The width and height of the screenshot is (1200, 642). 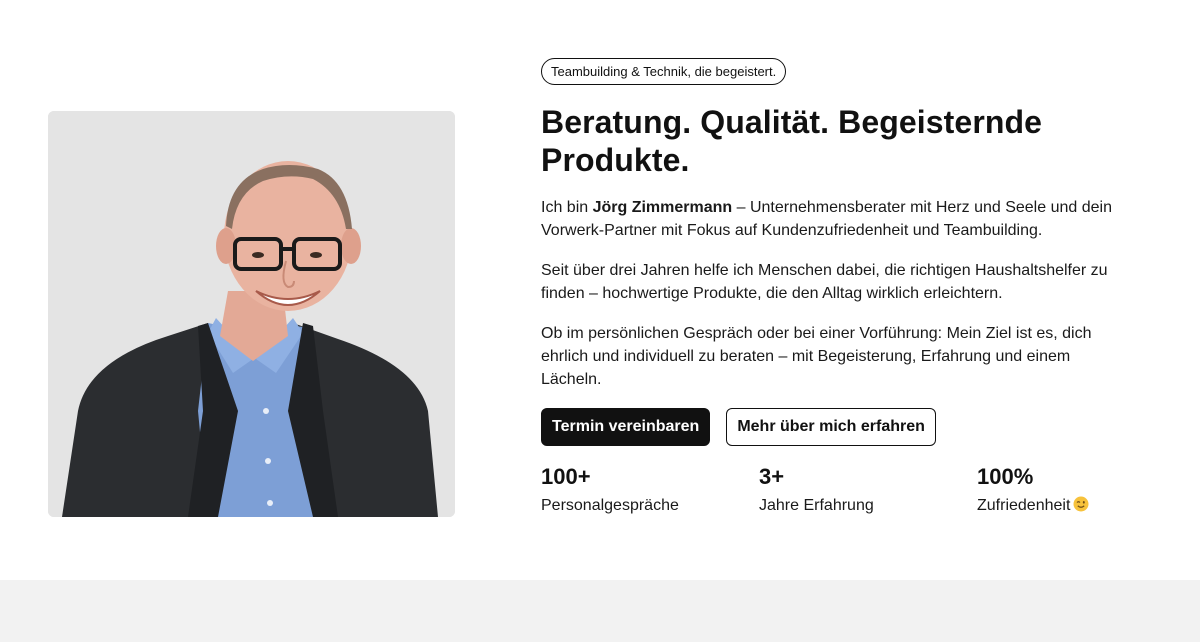 I want to click on intro-prefix: Ich bin, so click(x=567, y=207).